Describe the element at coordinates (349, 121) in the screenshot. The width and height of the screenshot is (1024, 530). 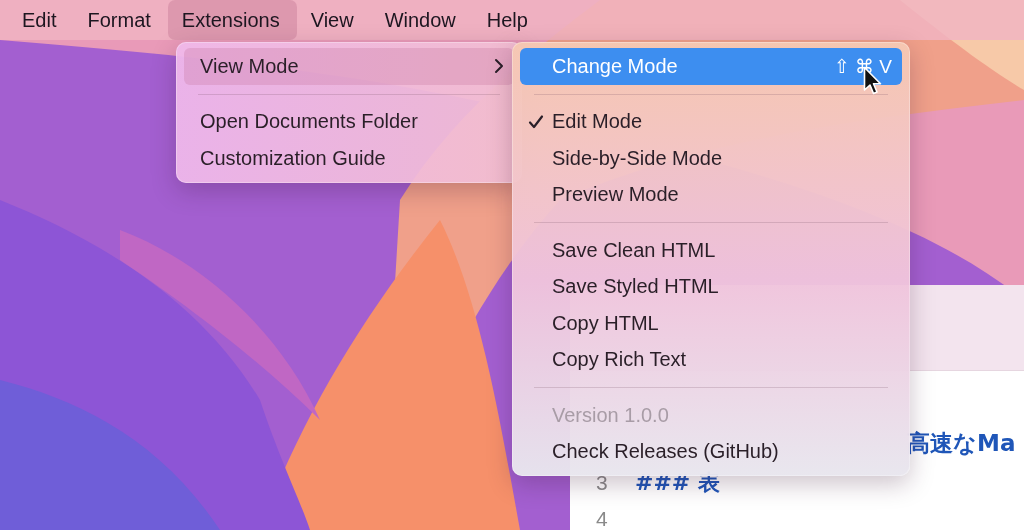
I see `menu-item: Open Documents Folder` at that location.